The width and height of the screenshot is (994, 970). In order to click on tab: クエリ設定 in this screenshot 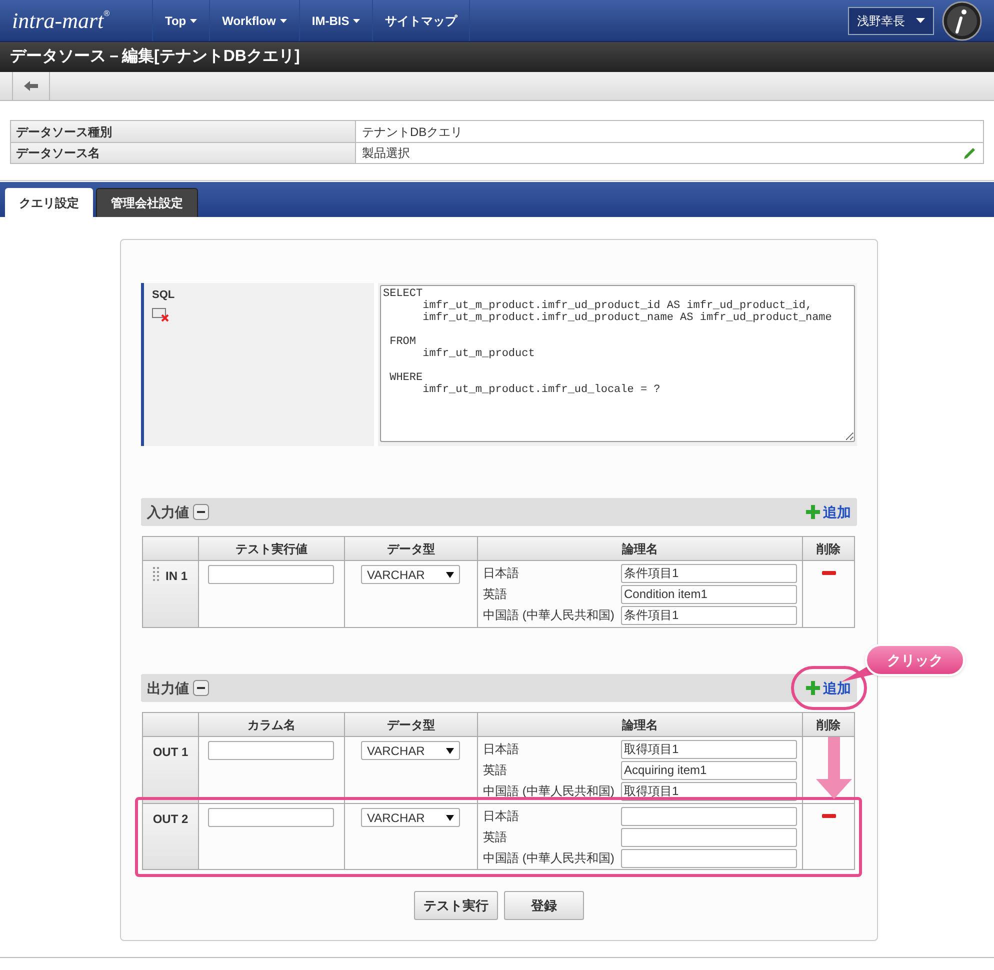, I will do `click(49, 202)`.